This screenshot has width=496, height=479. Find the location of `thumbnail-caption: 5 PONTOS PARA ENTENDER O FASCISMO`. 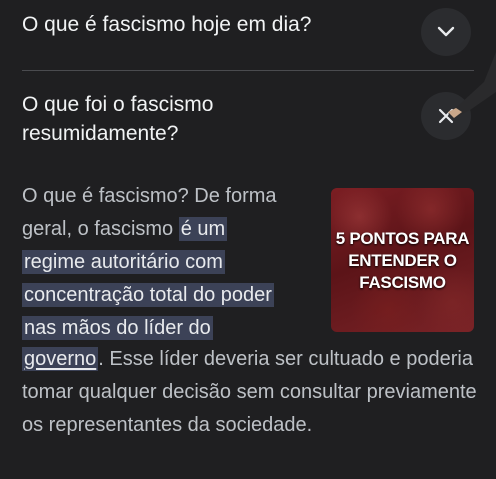

thumbnail-caption: 5 PONTOS PARA ENTENDER O FASCISMO is located at coordinates (402, 261).